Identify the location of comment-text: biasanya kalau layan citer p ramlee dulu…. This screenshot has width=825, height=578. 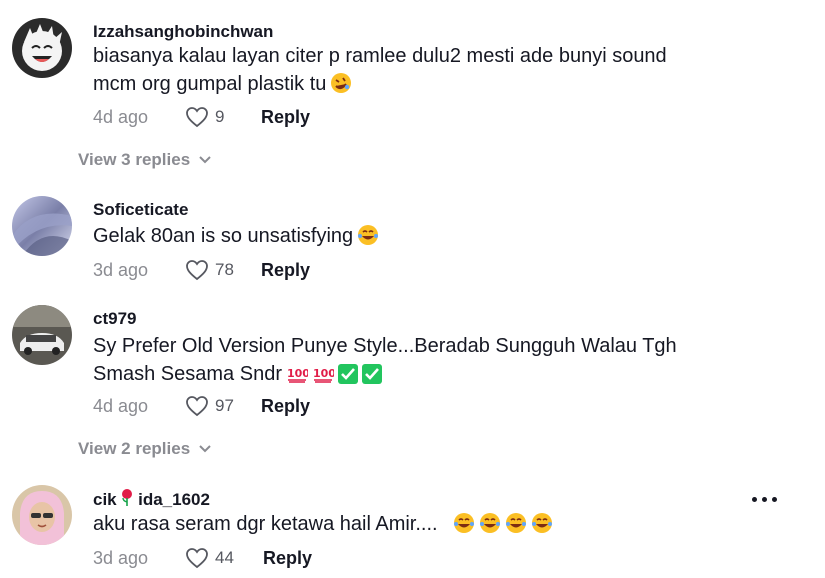
(398, 72).